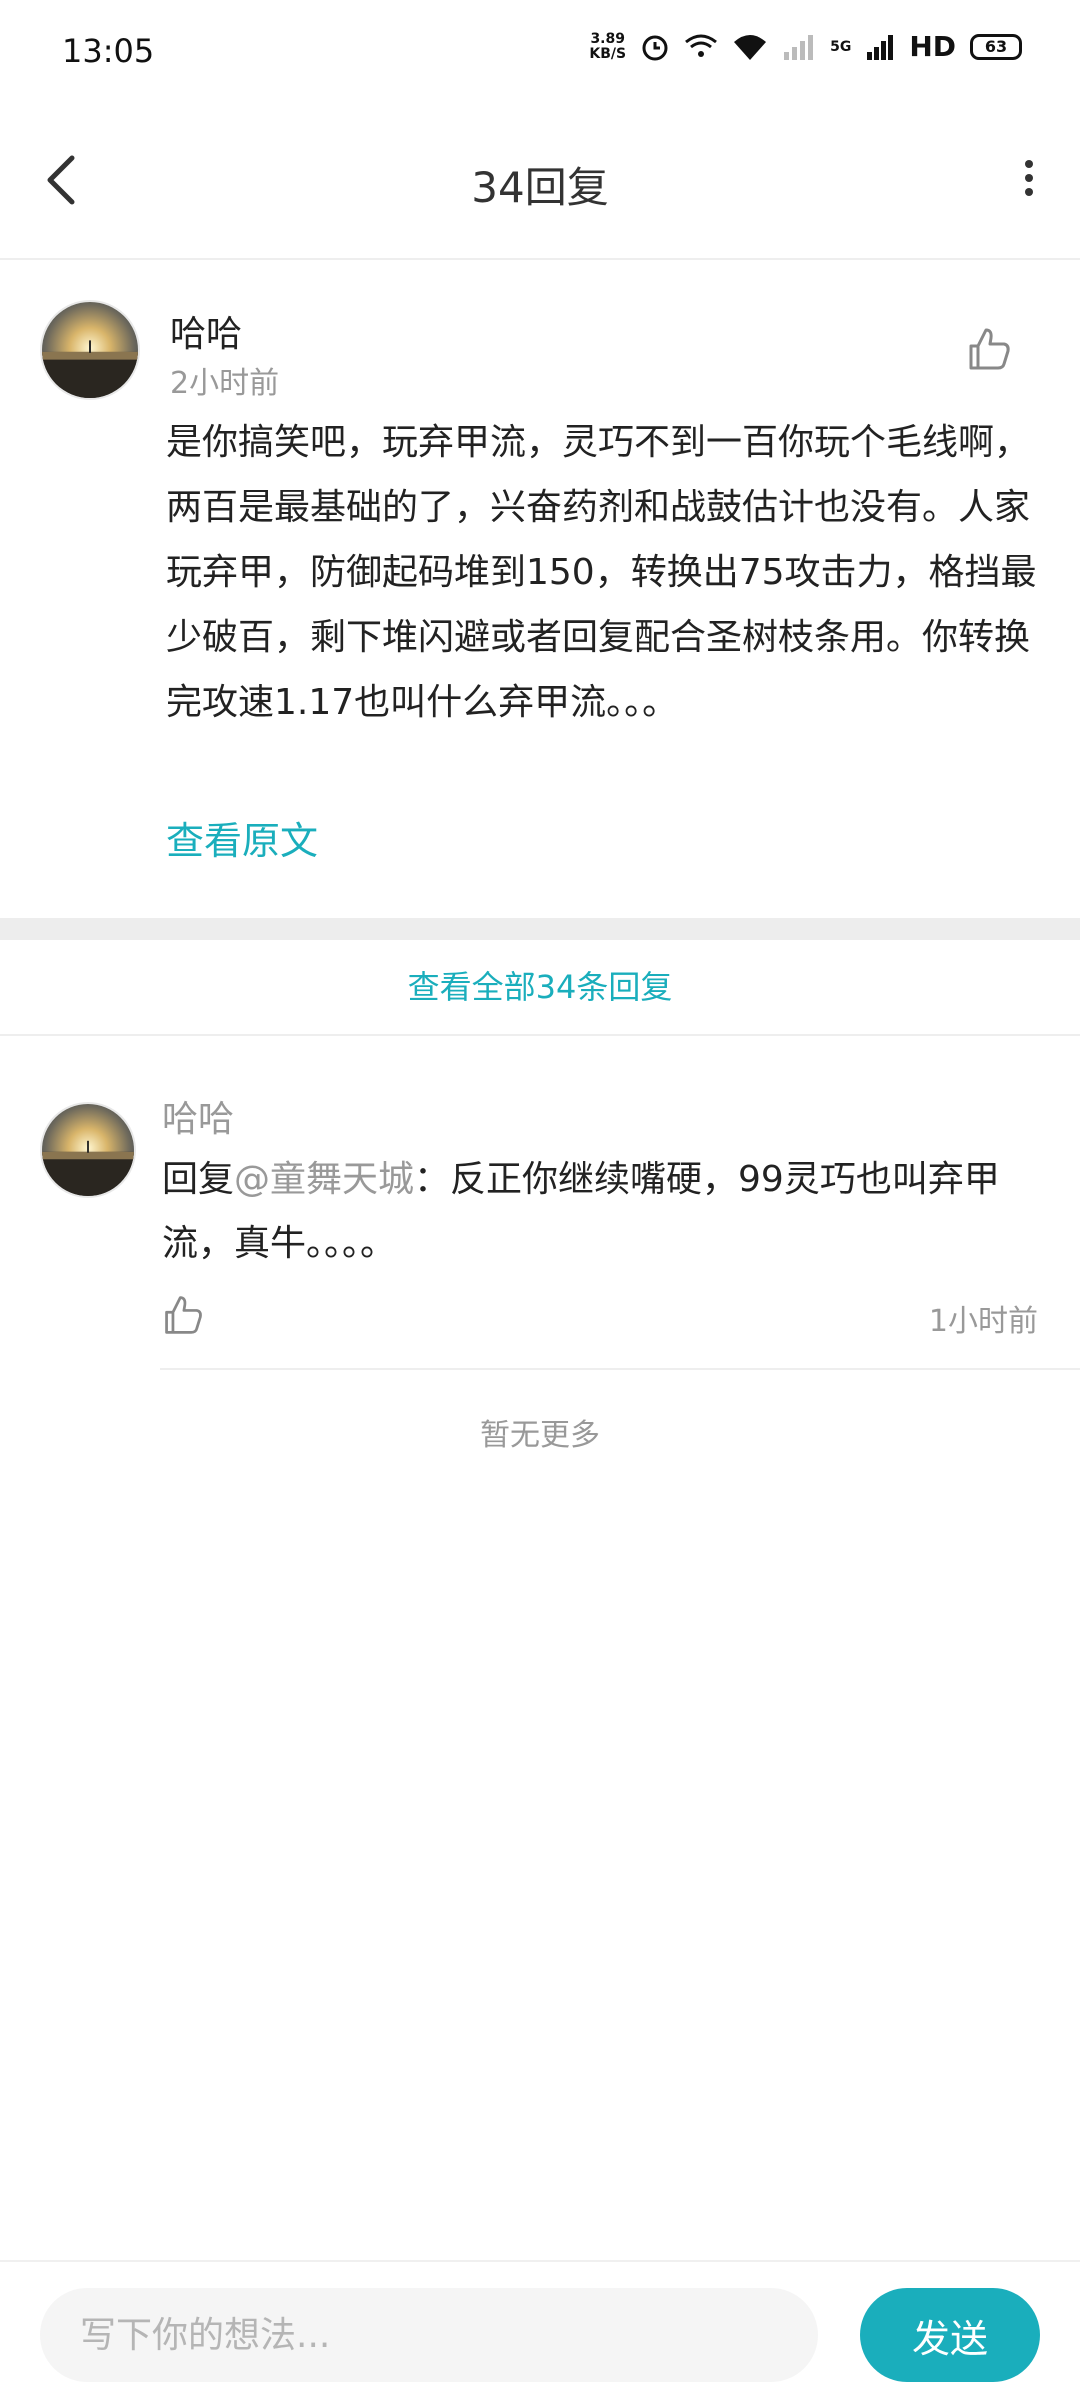  I want to click on reply-divider, so click(620, 1369).